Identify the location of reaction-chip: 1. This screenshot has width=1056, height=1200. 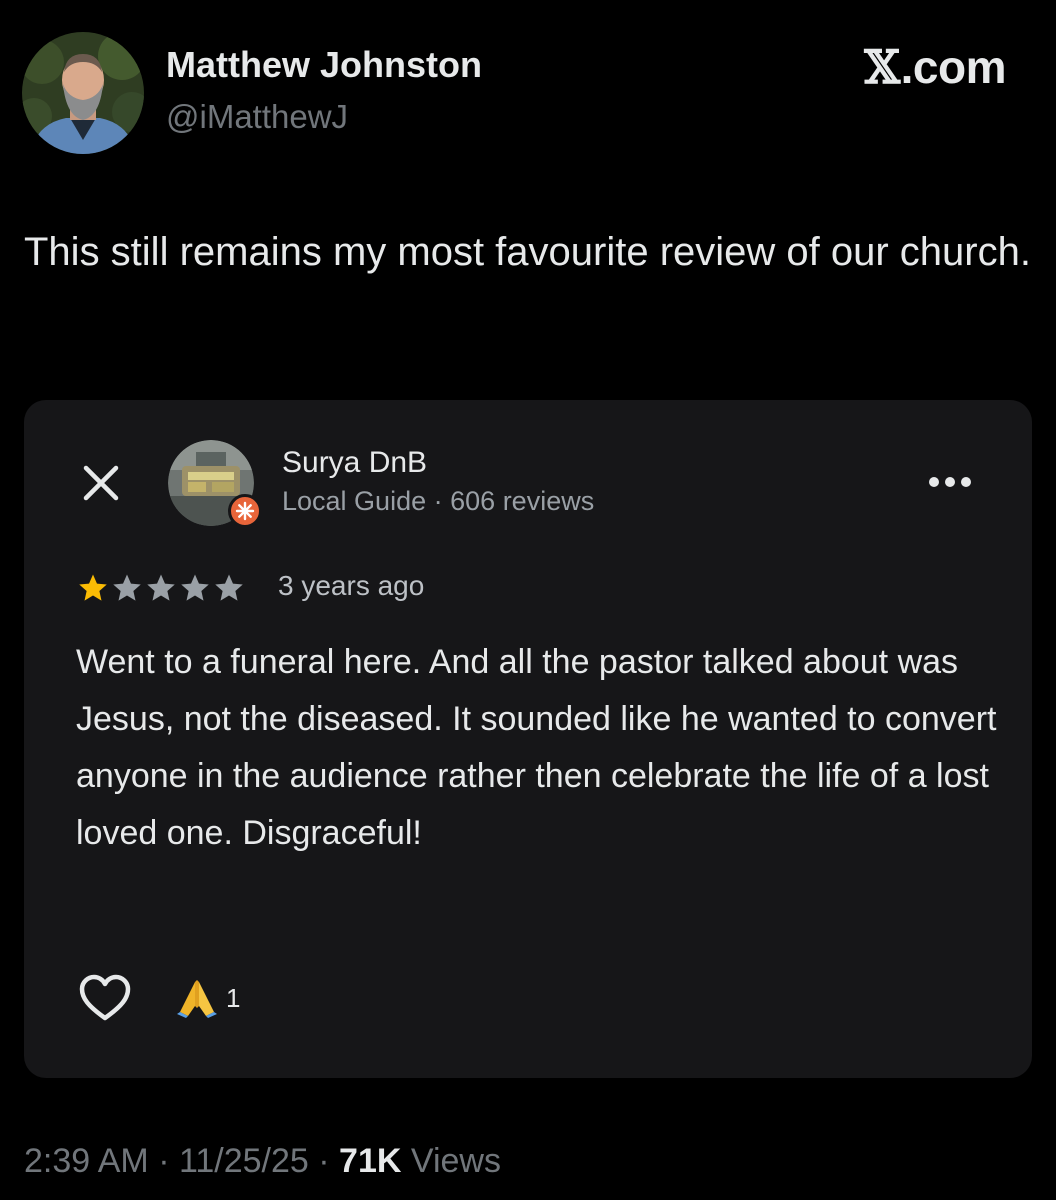
(208, 998).